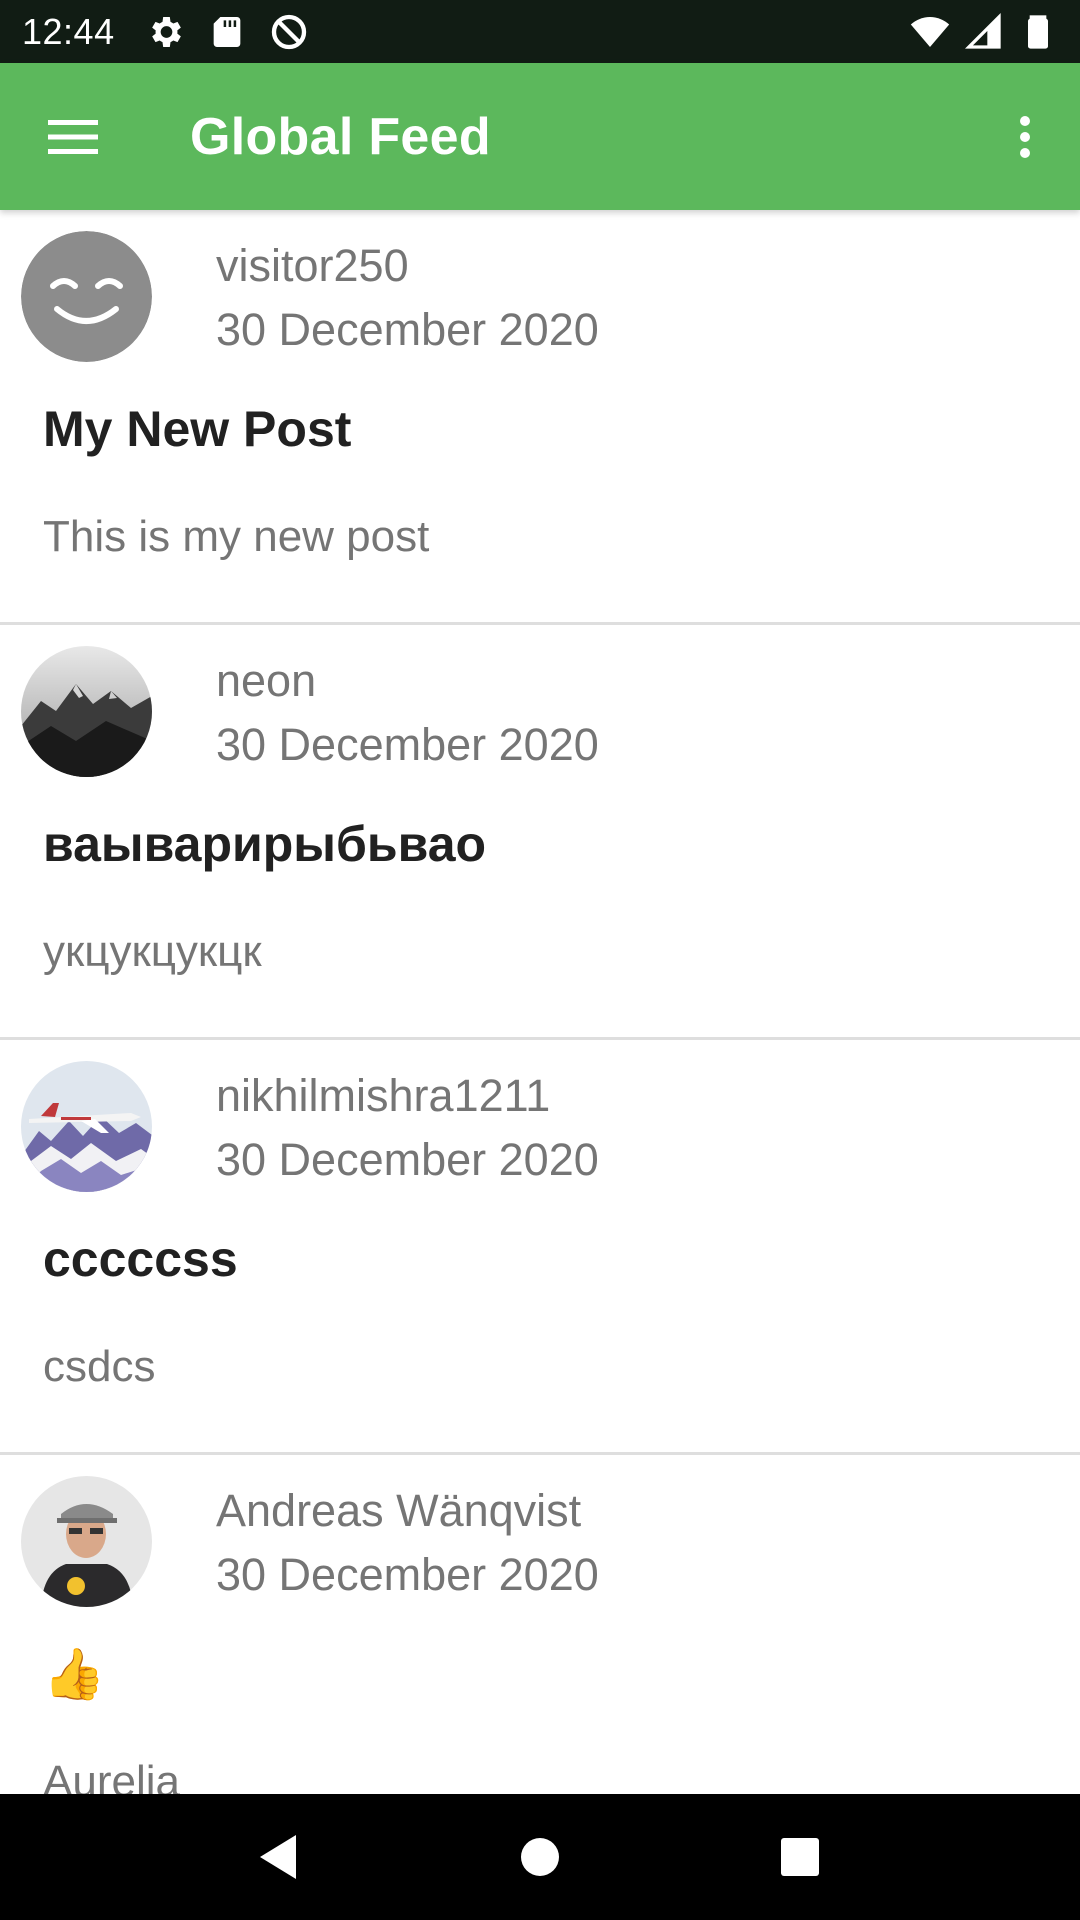 This screenshot has height=1920, width=1080. I want to click on person-avatar, so click(86, 1541).